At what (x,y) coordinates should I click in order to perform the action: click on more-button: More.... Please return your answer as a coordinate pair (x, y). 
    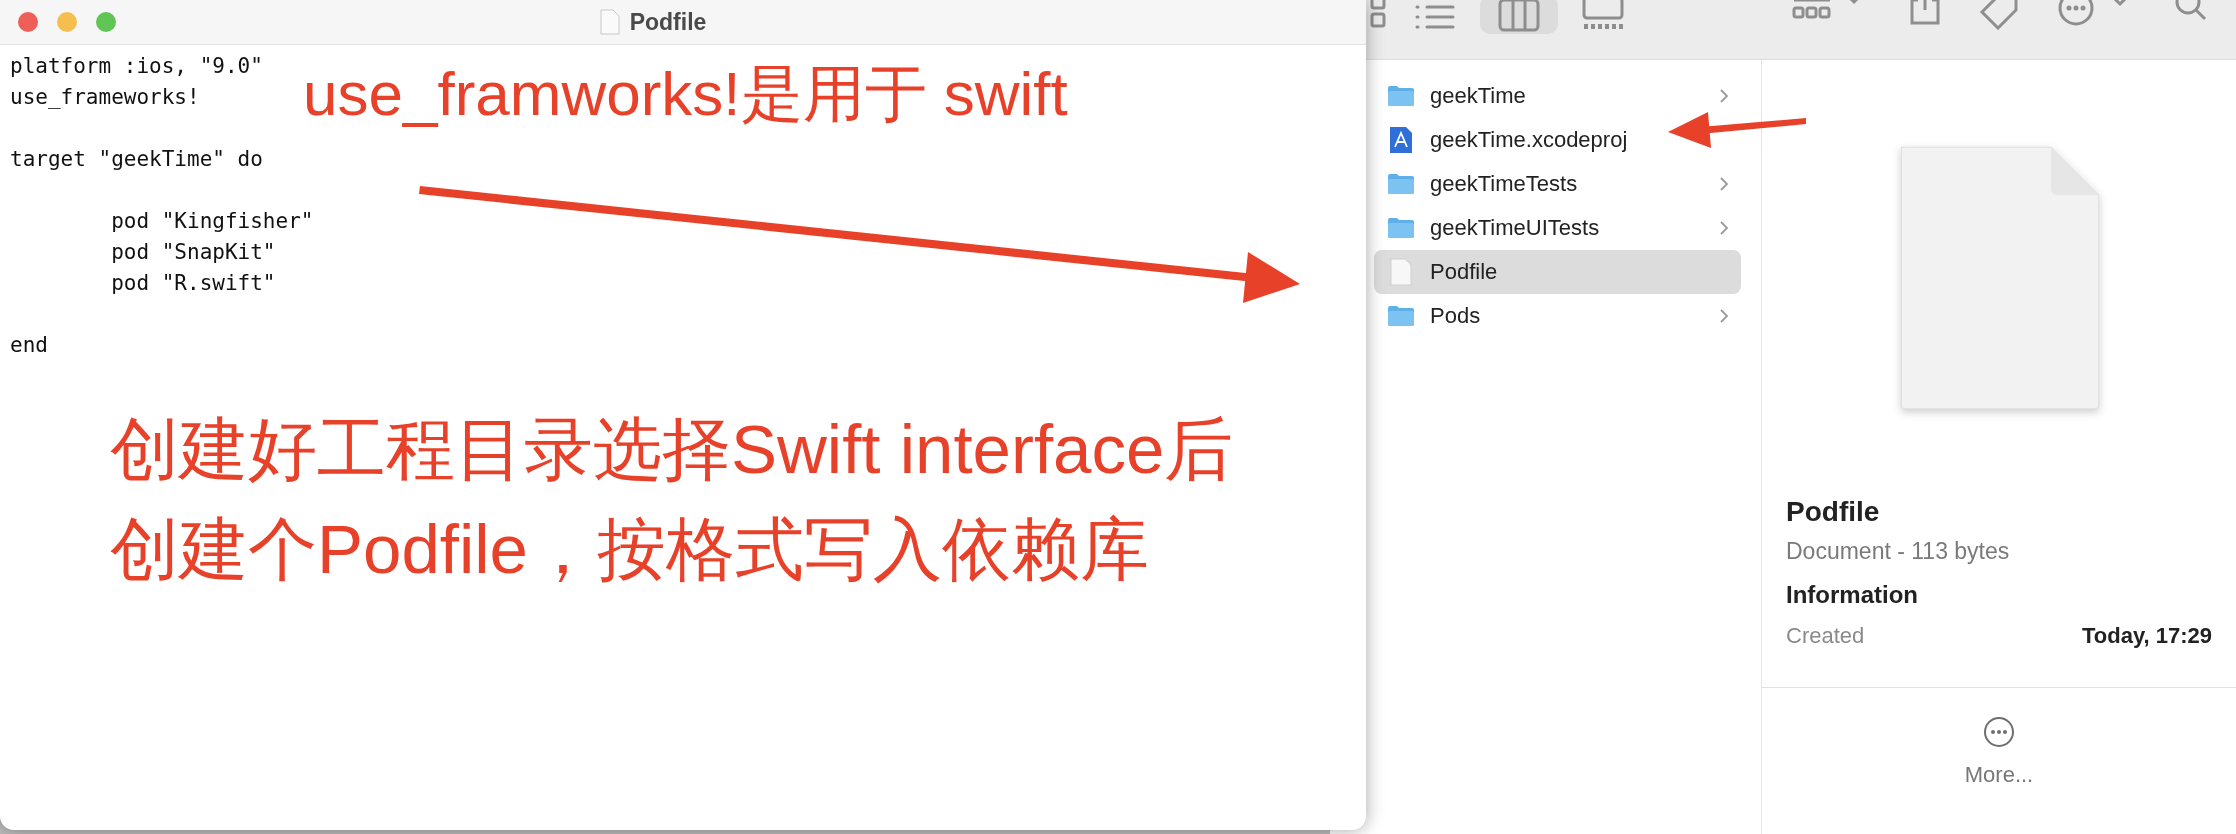
    Looking at the image, I should click on (1999, 752).